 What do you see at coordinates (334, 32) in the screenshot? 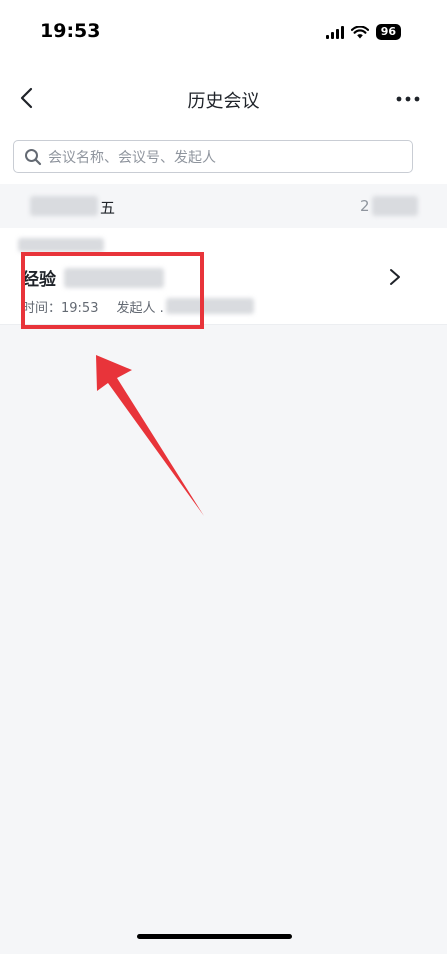
I see `cellular-signal-icon` at bounding box center [334, 32].